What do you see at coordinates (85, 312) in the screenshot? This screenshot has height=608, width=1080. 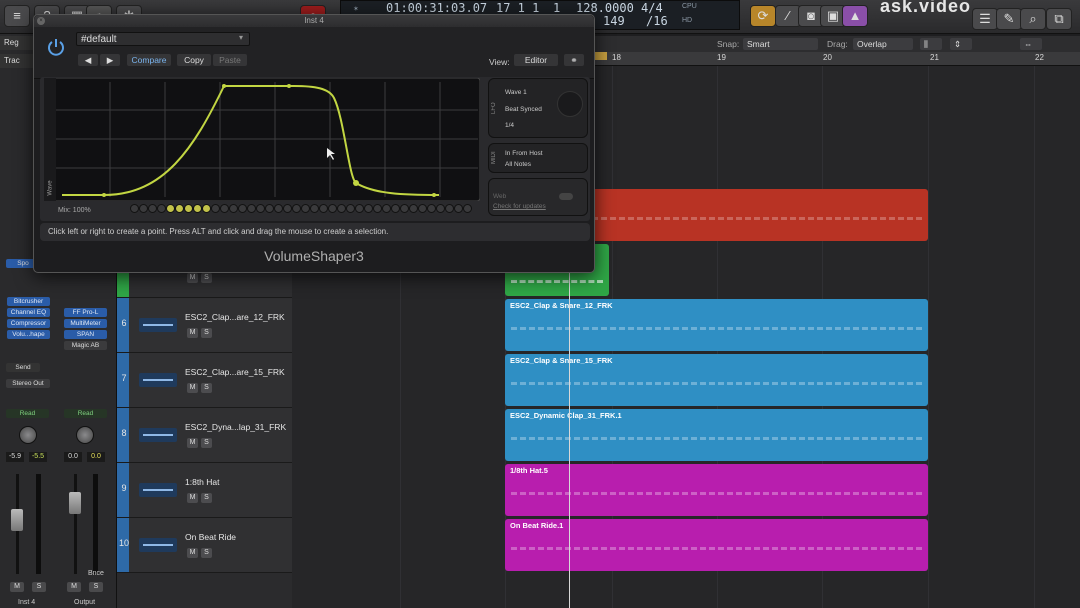 I see `plugin-slot-pro-l: FF Pro-L` at bounding box center [85, 312].